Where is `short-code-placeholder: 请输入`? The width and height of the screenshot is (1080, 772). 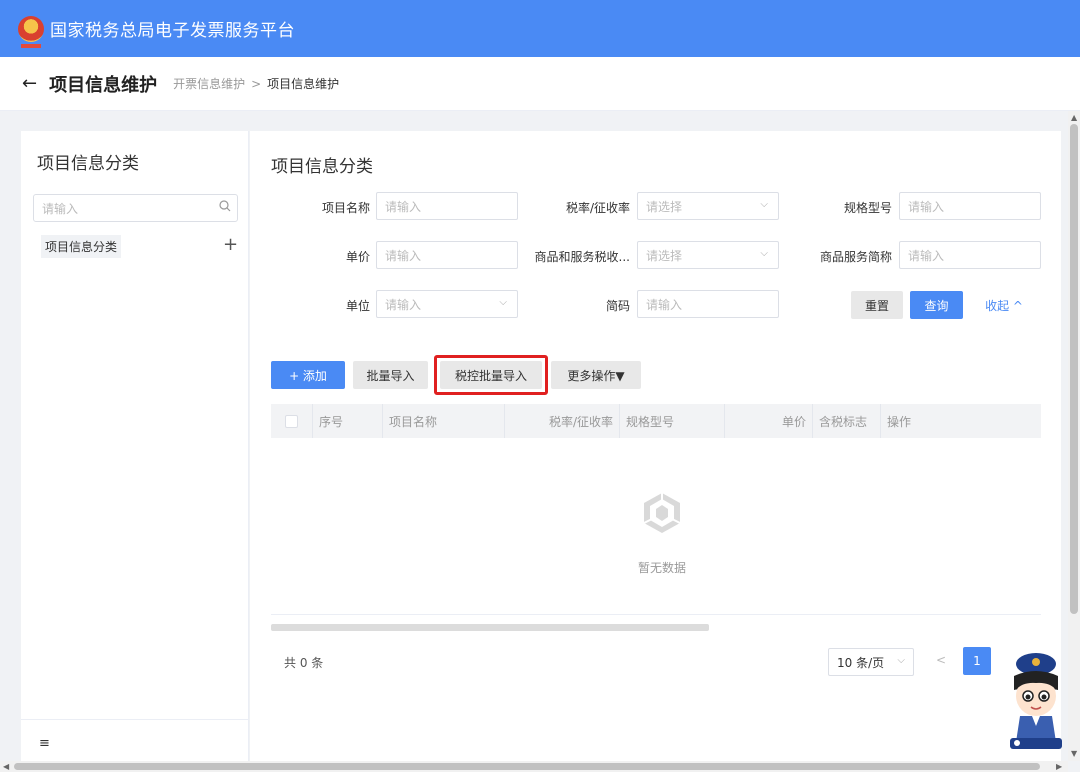 short-code-placeholder: 请输入 is located at coordinates (664, 304).